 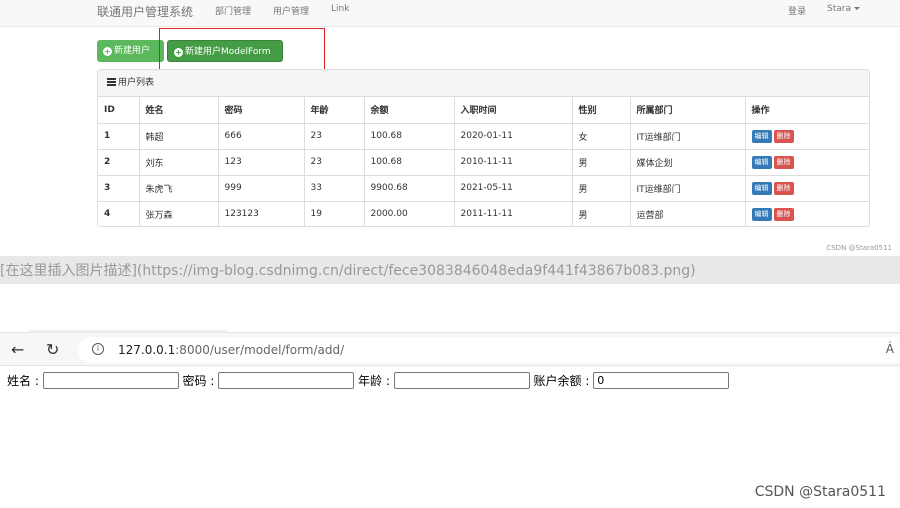 I want to click on nav-dept: 部门管理, so click(x=233, y=10).